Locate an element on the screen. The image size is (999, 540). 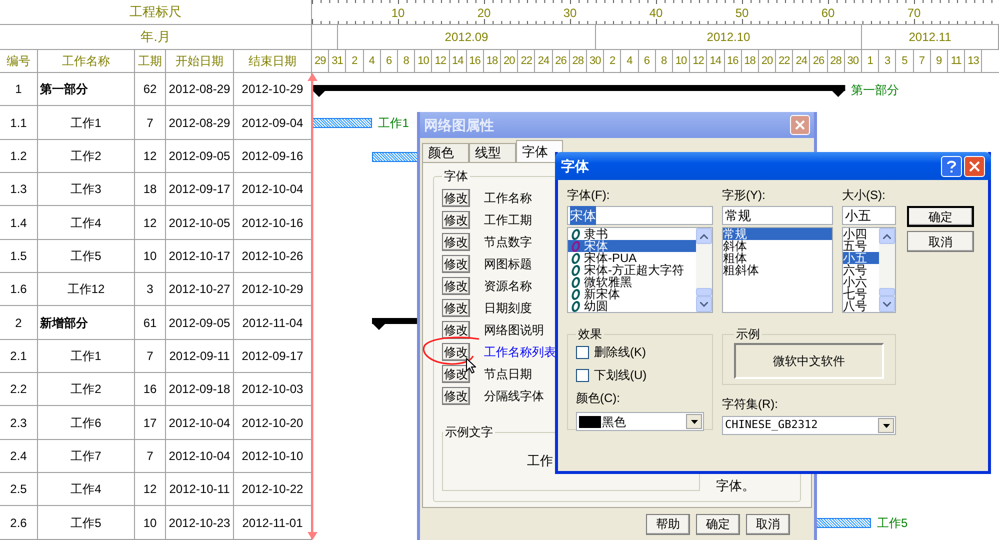
day-label: 6 is located at coordinates (647, 61).